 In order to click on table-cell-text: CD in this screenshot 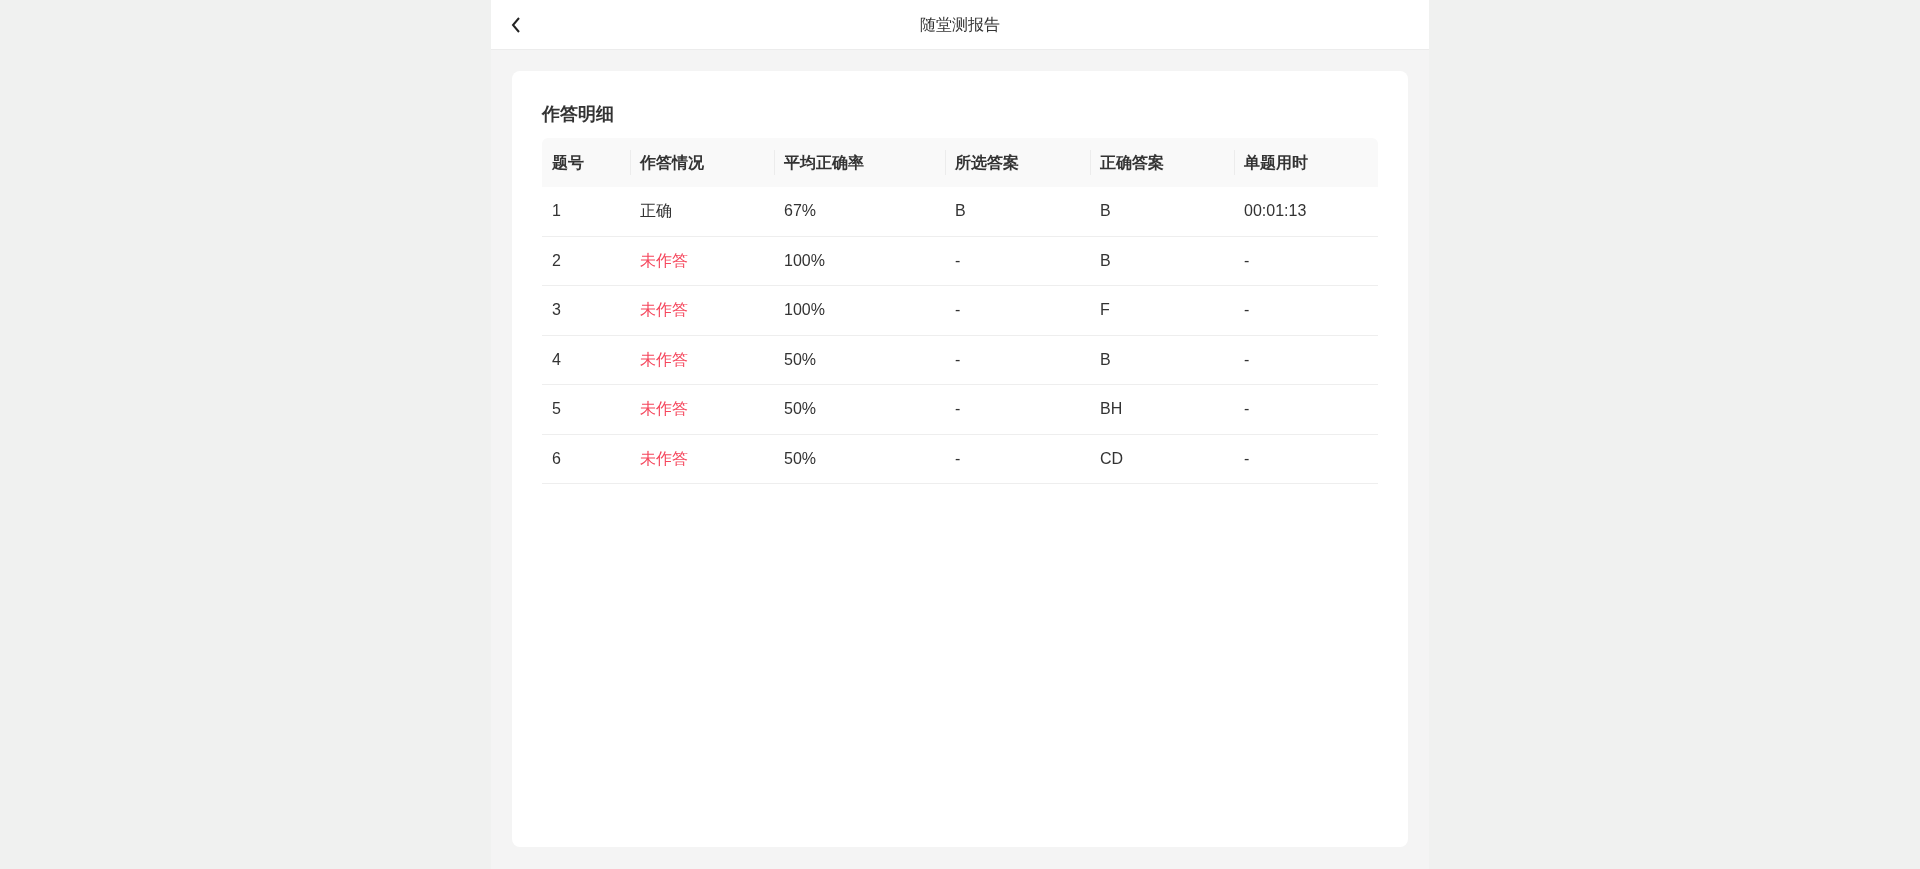, I will do `click(1112, 458)`.